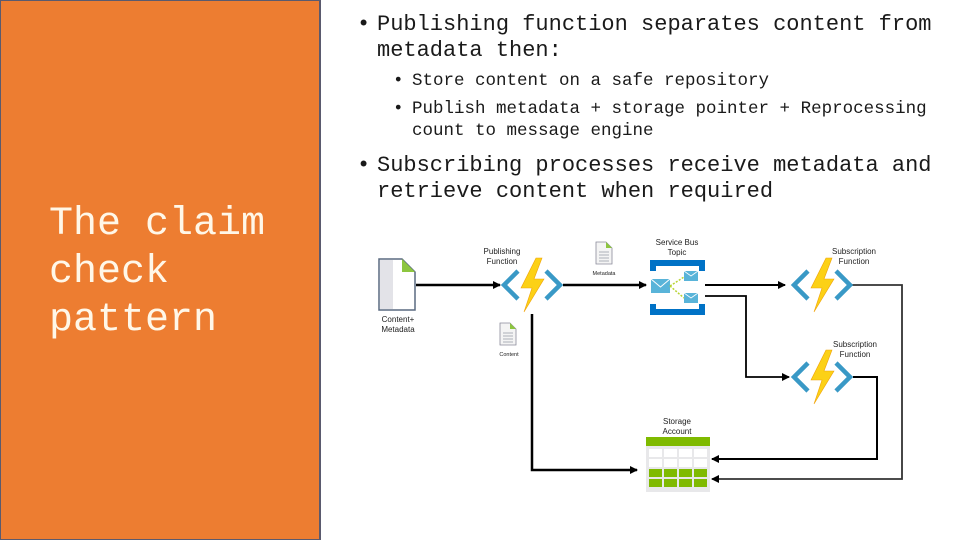 This screenshot has width=960, height=540. What do you see at coordinates (855, 344) in the screenshot?
I see `subscription-function-2-label-1: Subscription` at bounding box center [855, 344].